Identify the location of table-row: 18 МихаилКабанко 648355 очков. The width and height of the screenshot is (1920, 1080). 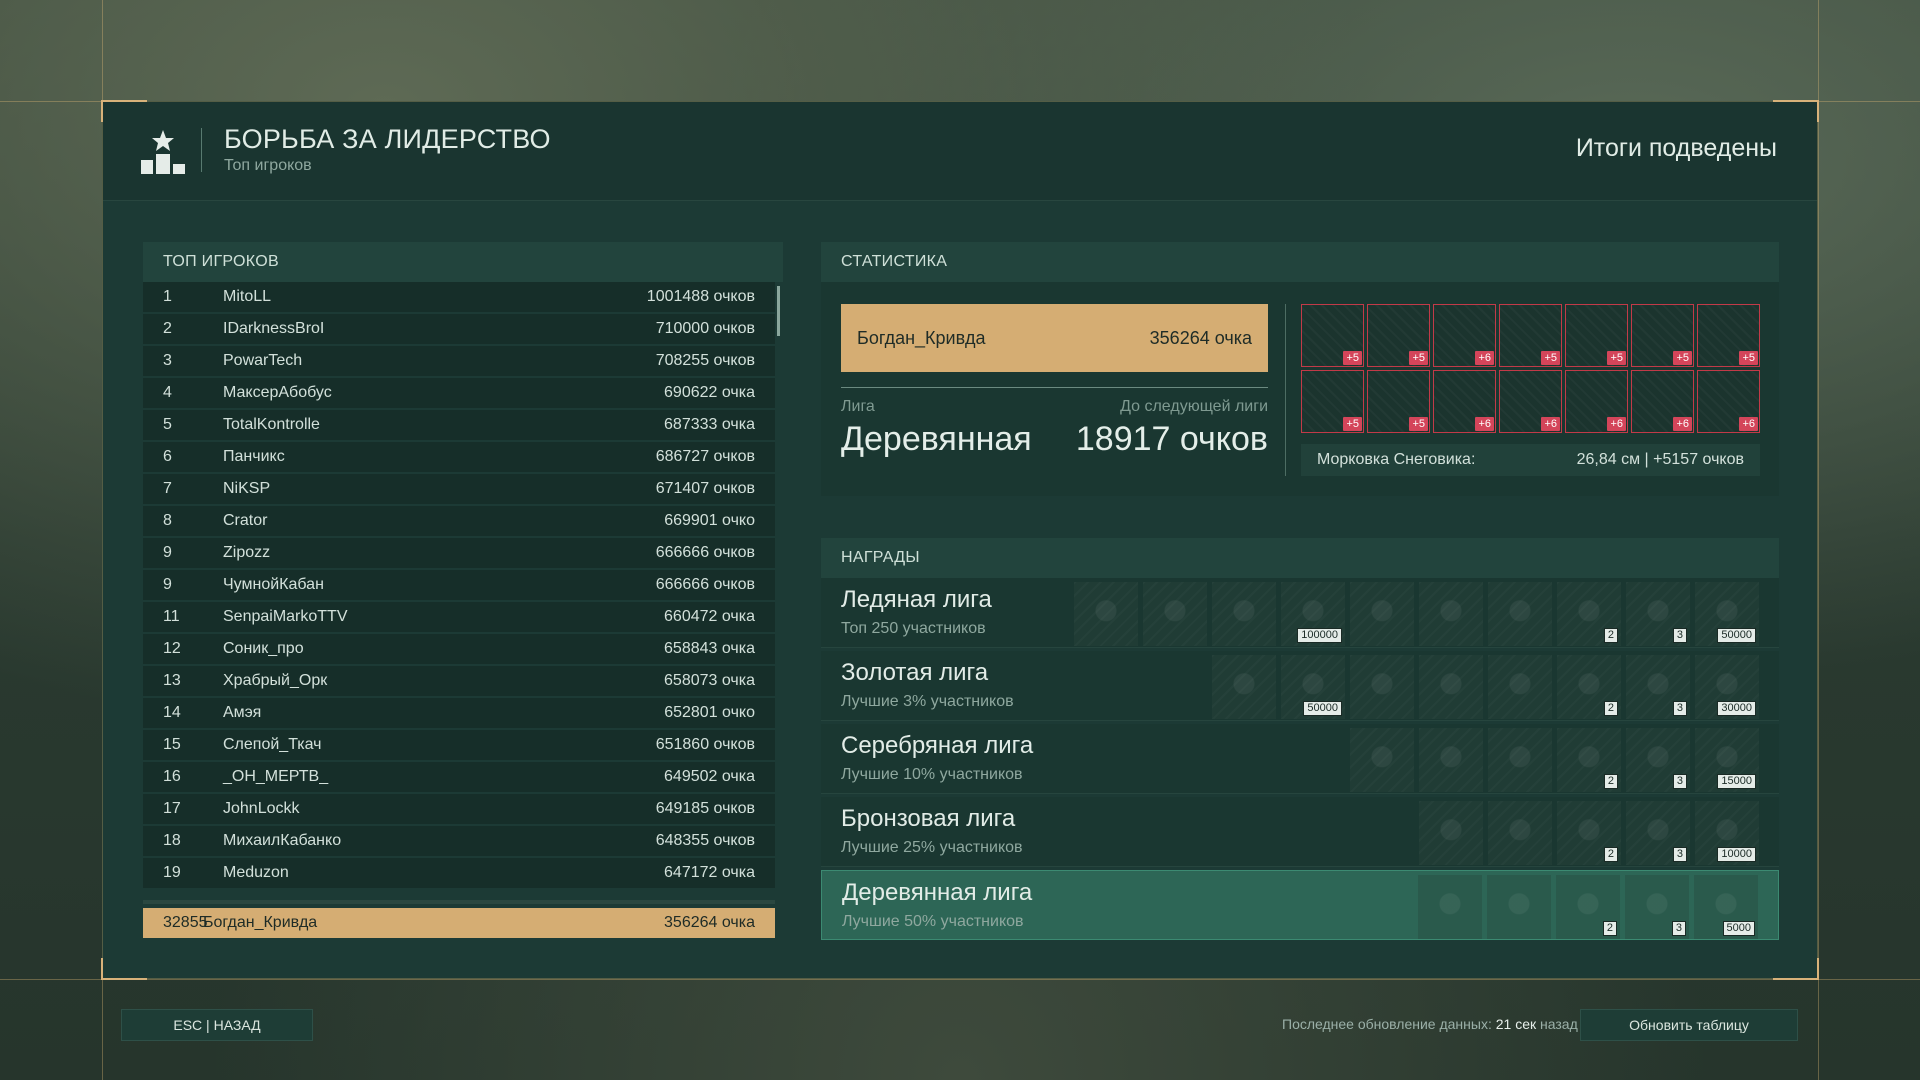
(459, 841).